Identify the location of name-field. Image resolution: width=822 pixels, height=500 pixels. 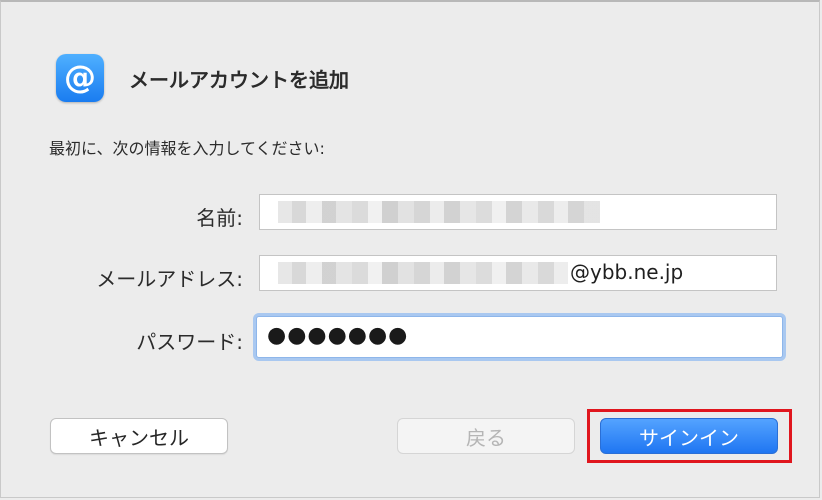
(518, 212).